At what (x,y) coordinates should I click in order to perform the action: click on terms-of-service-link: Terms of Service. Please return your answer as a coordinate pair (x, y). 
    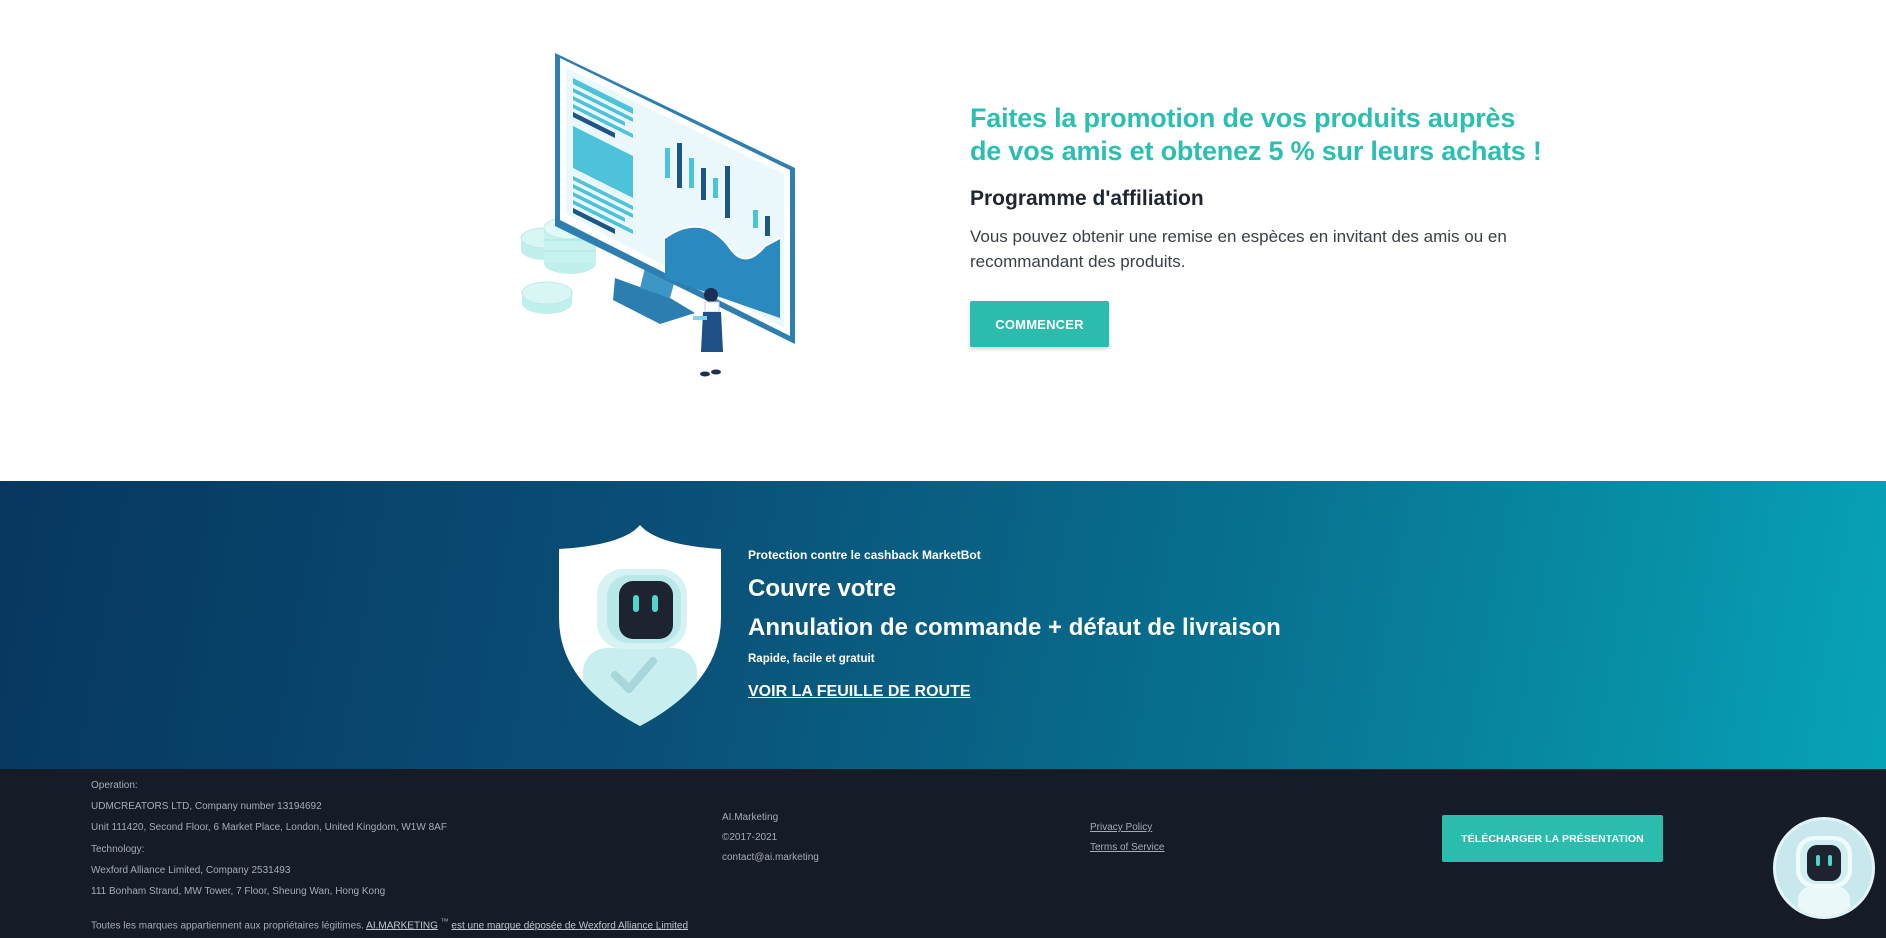
    Looking at the image, I should click on (1127, 848).